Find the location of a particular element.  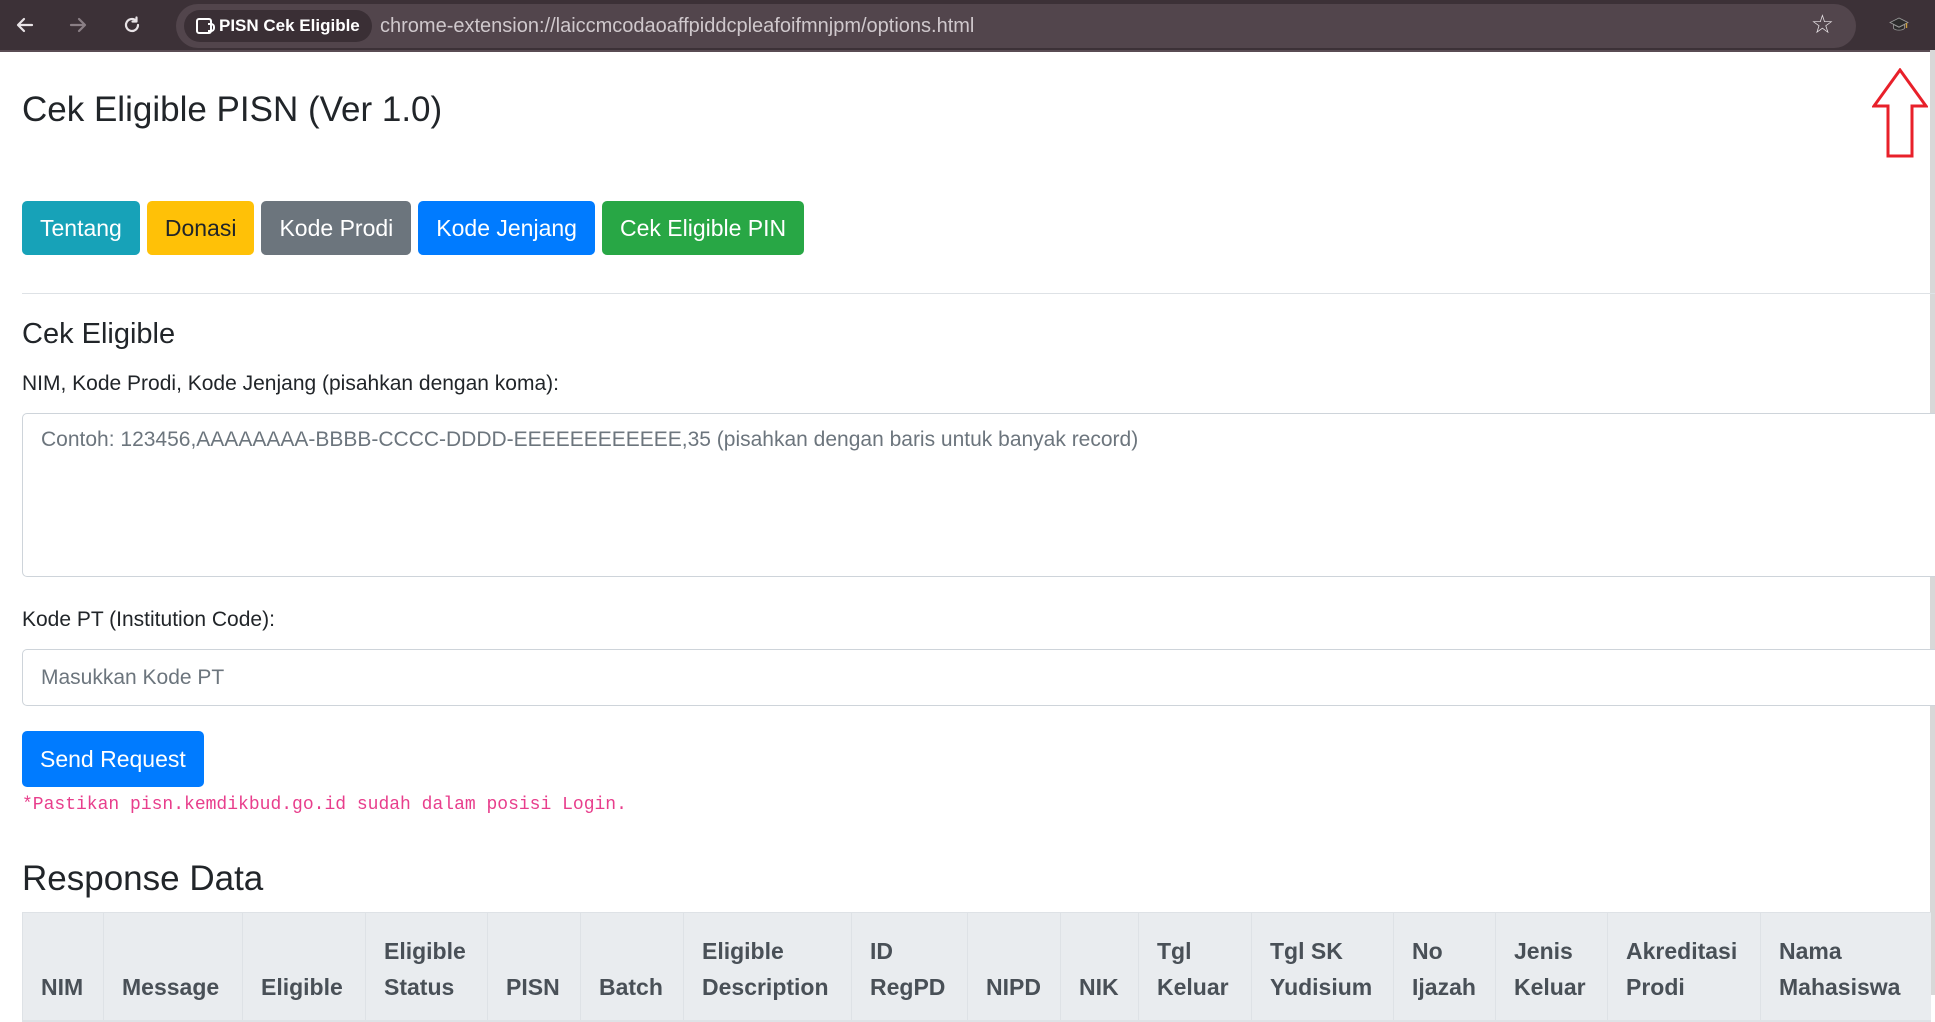

section-title: Cek Eligible is located at coordinates (99, 334).